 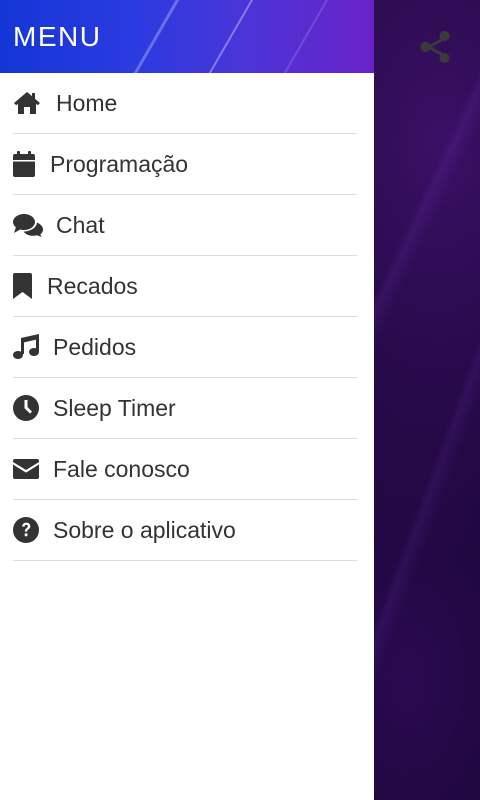 I want to click on chat-icon, so click(x=34, y=225).